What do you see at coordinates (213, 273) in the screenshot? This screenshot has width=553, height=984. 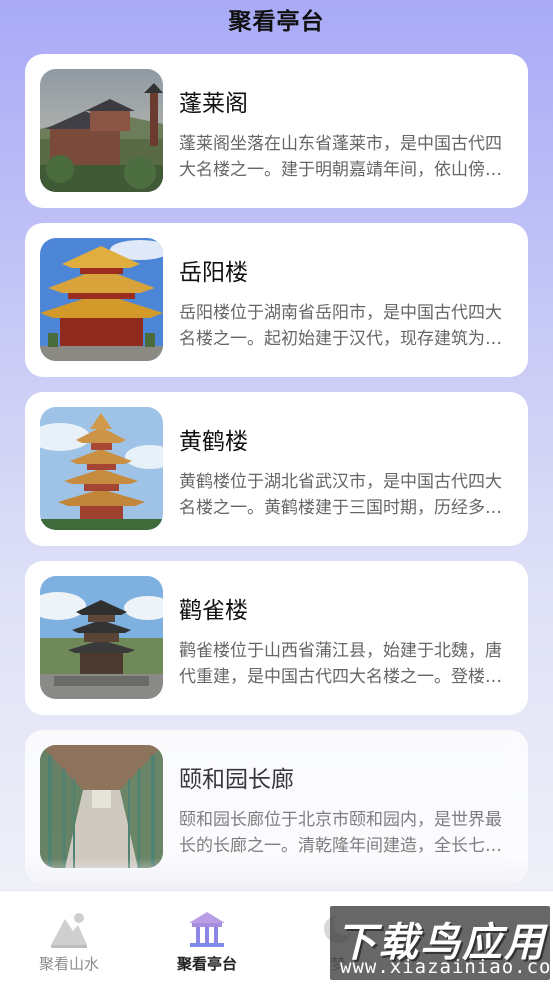 I see `card-title: 岳阳楼` at bounding box center [213, 273].